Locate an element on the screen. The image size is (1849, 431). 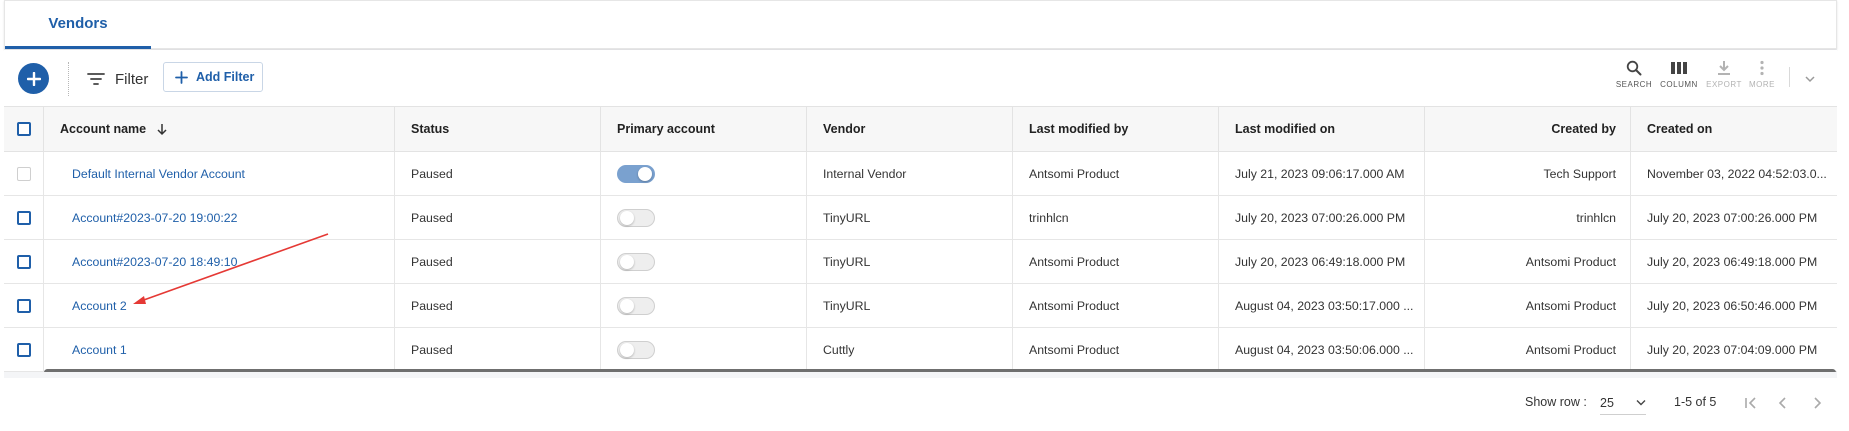
more-button: MORE is located at coordinates (1762, 78).